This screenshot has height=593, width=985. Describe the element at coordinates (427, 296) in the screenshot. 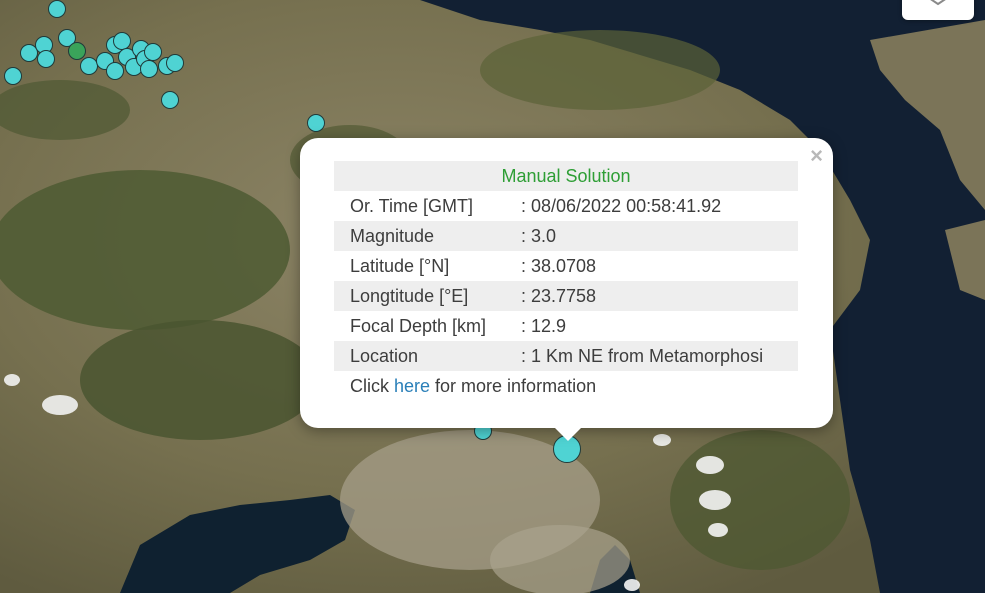

I see `detail-label: Longtitude [°E]` at that location.